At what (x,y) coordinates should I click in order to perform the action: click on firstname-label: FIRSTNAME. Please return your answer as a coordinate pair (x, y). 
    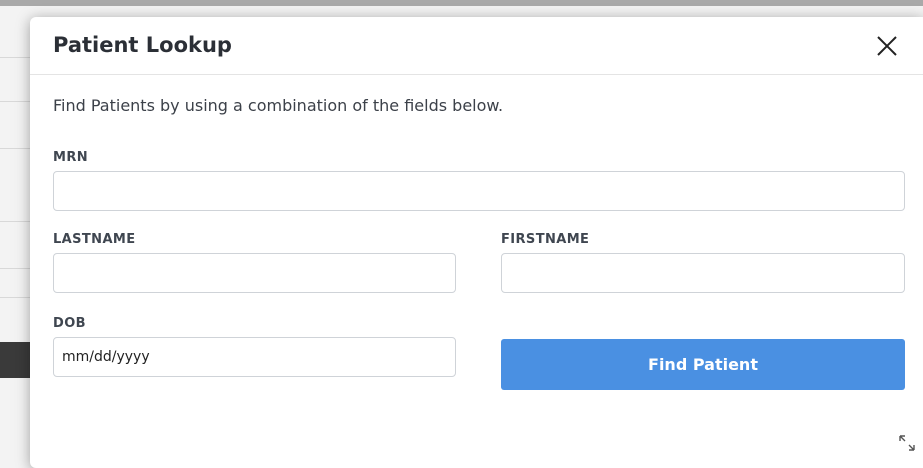
    Looking at the image, I should click on (545, 239).